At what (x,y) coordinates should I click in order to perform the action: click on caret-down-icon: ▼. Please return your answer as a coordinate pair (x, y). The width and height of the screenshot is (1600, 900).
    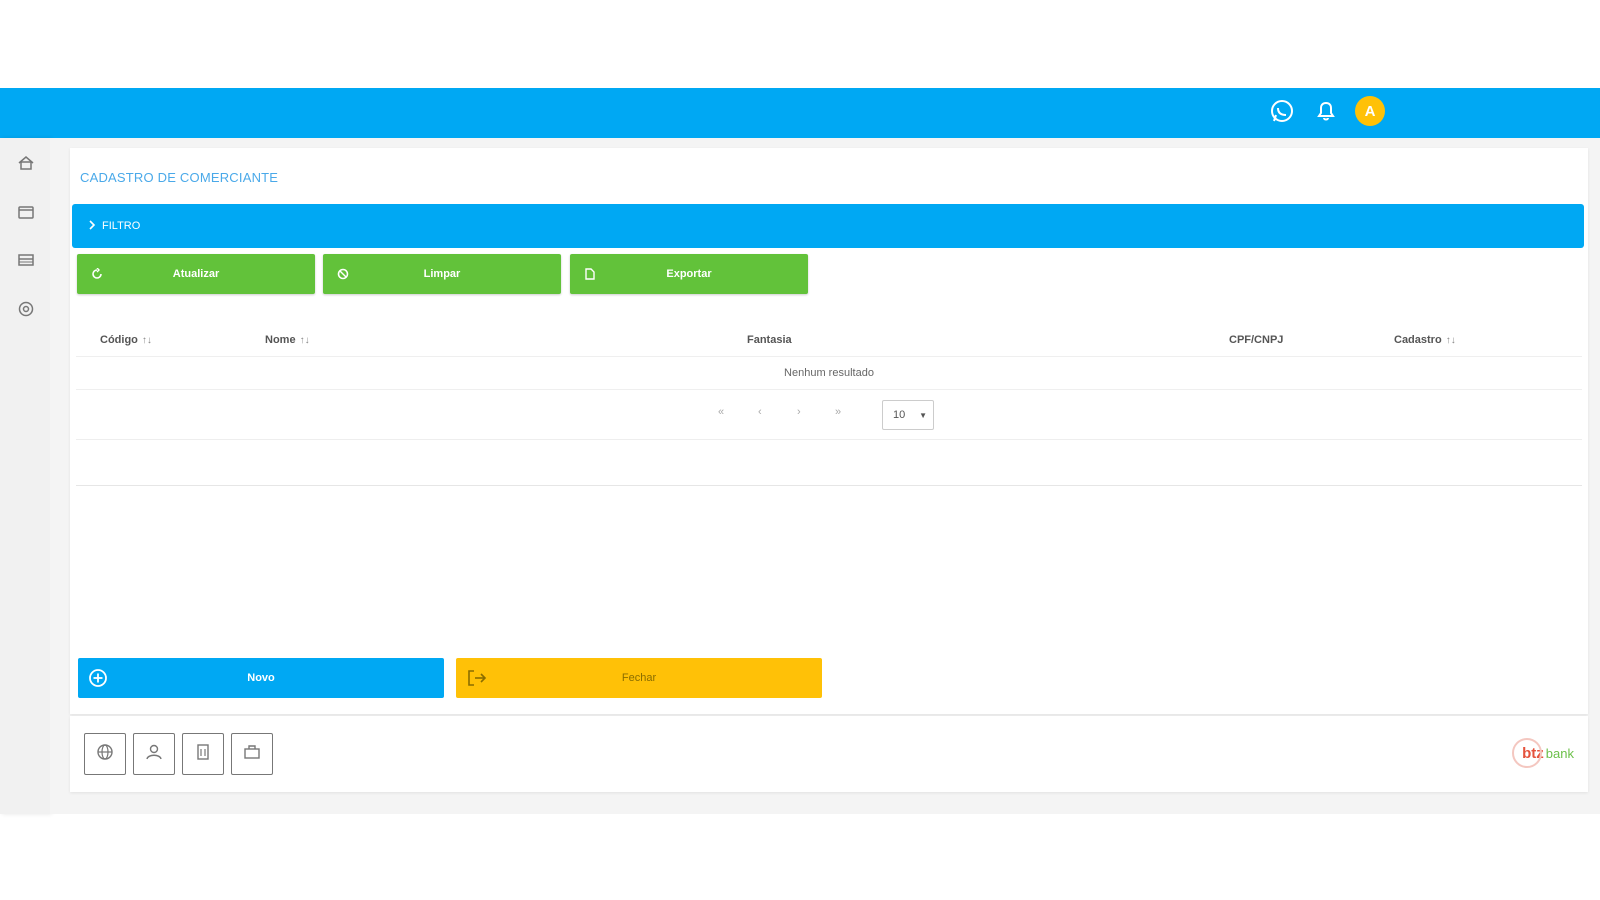
    Looking at the image, I should click on (923, 415).